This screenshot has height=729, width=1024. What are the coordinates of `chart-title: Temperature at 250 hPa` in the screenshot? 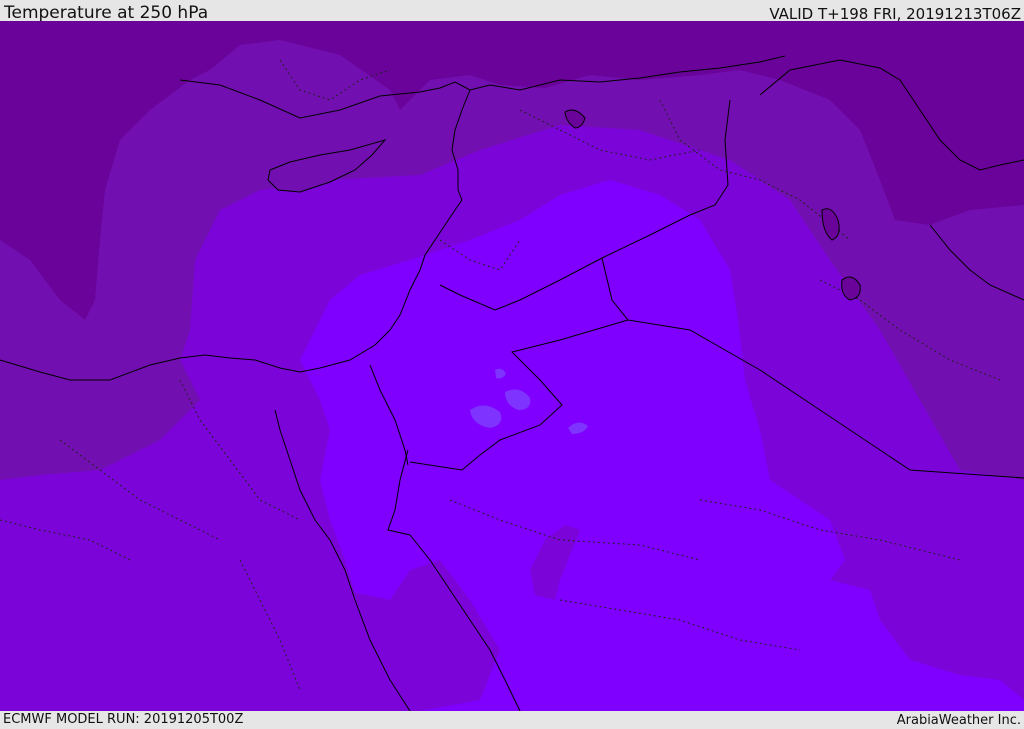 It's located at (106, 13).